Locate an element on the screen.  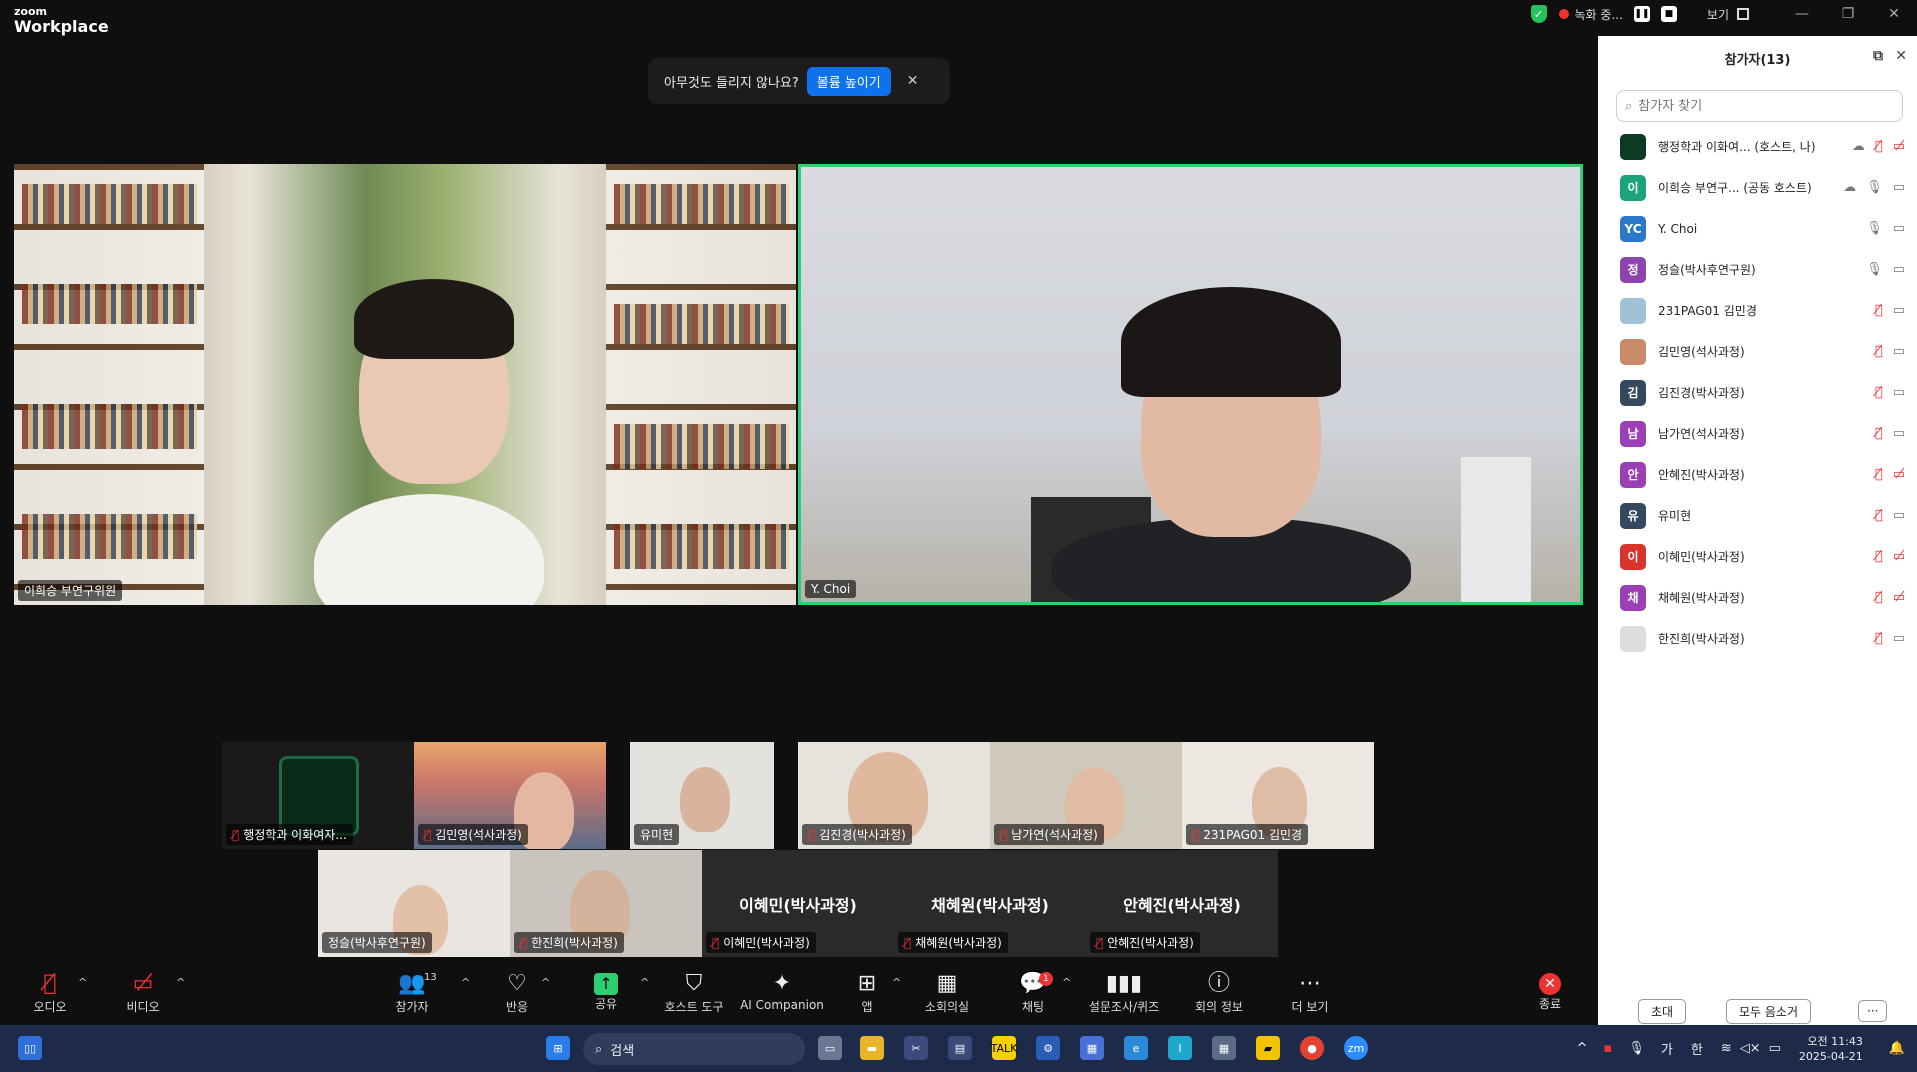
pause-recording-button: ❚❚ is located at coordinates (1641, 14).